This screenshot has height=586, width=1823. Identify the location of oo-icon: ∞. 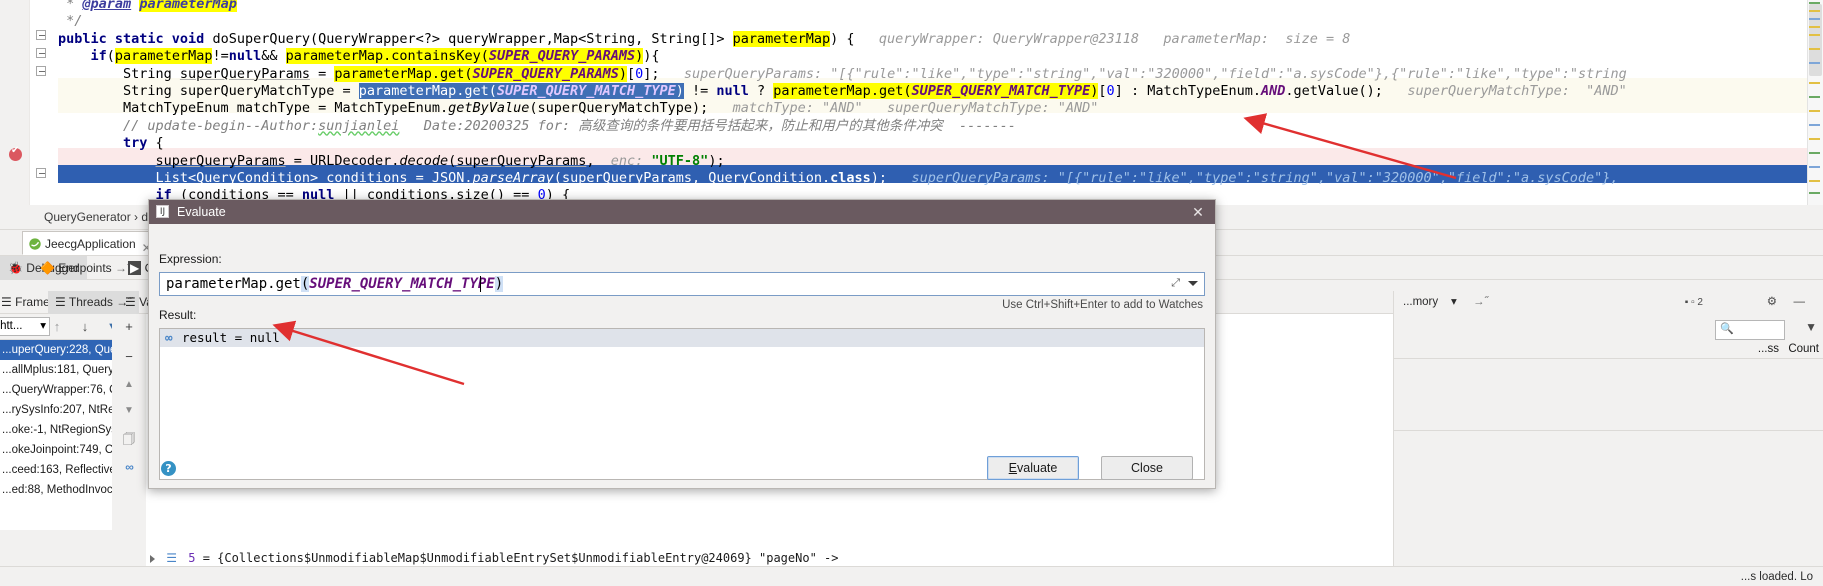
(129, 467).